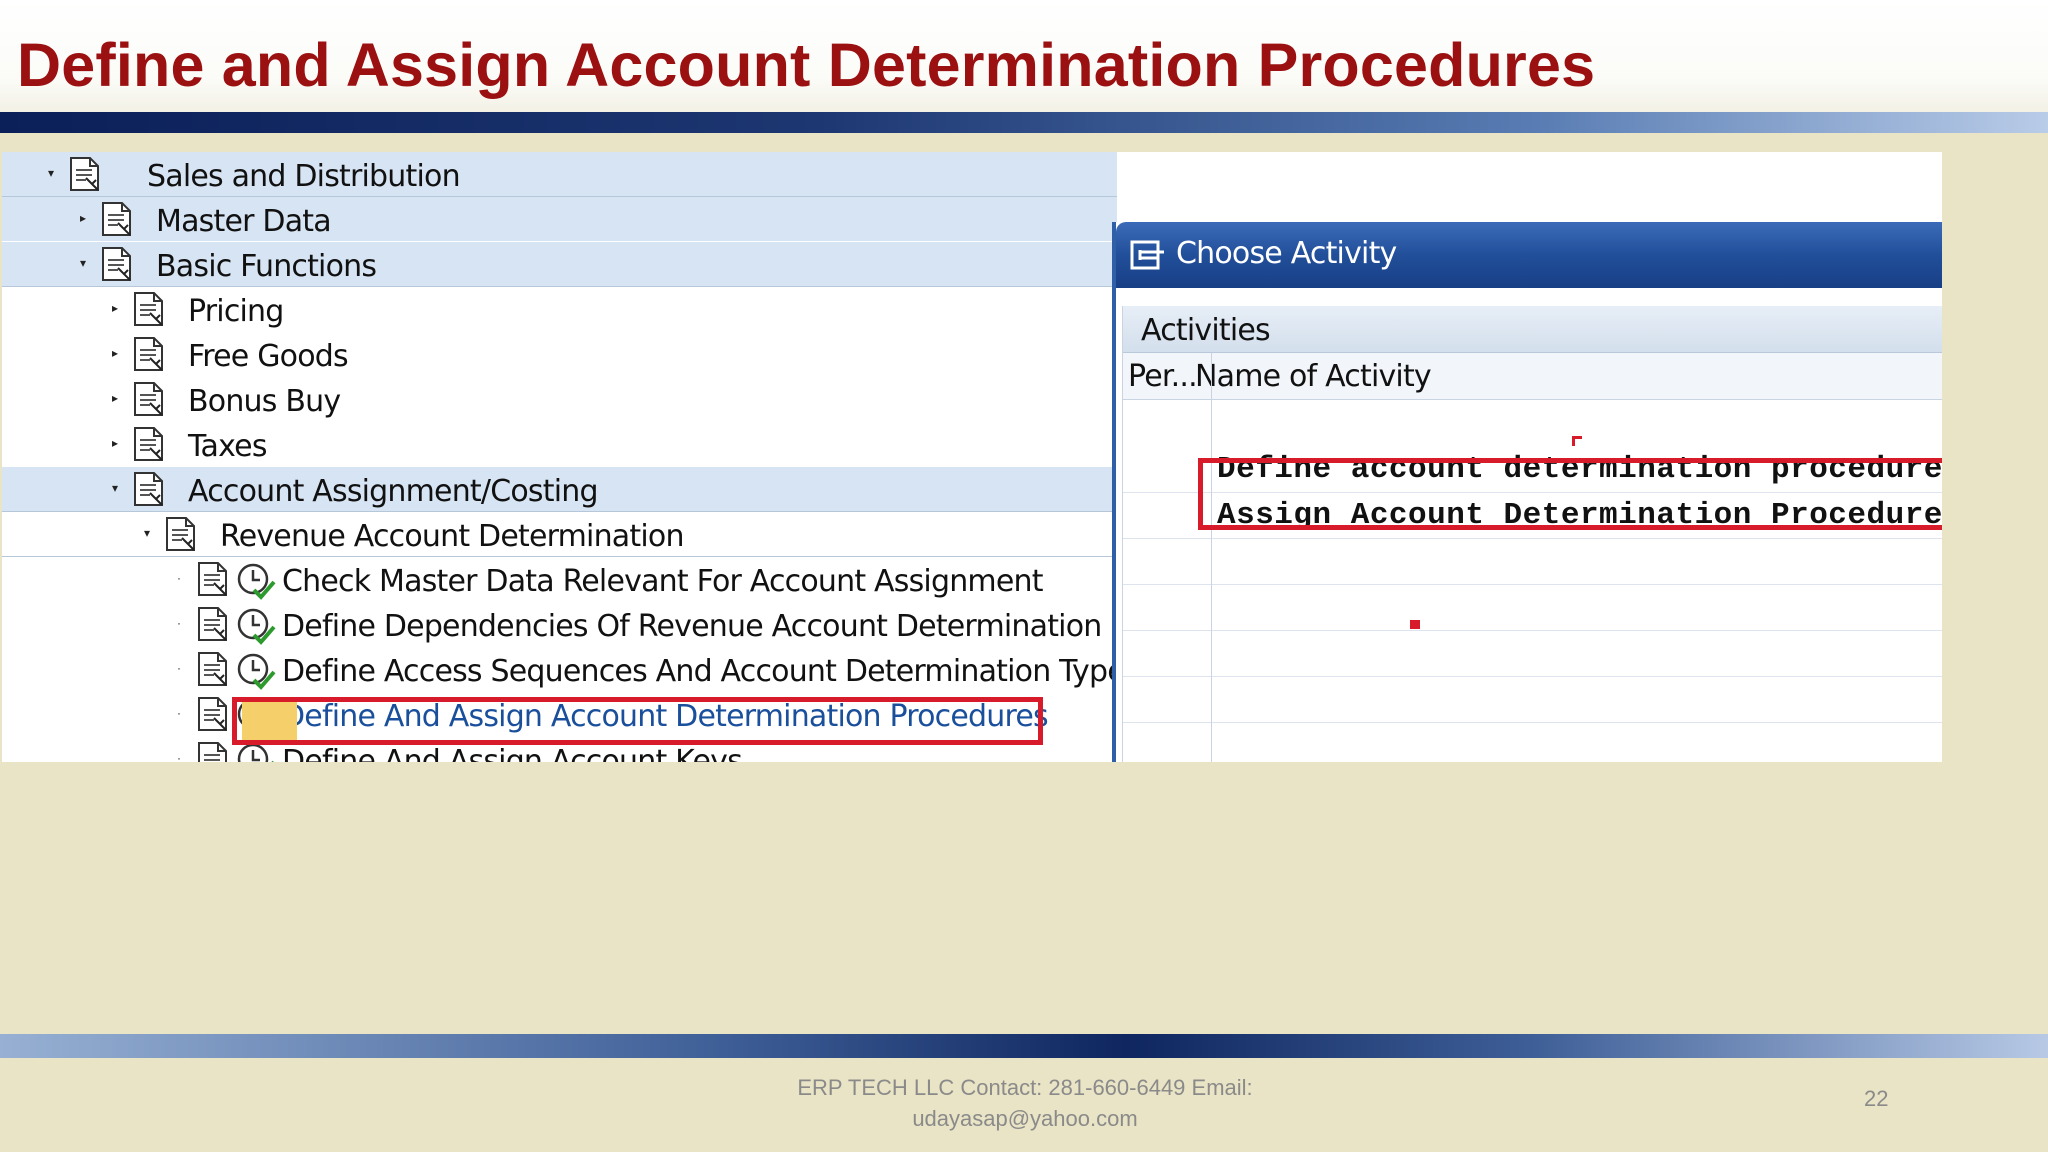  I want to click on tree-row: ▸ Master Data, so click(559, 219).